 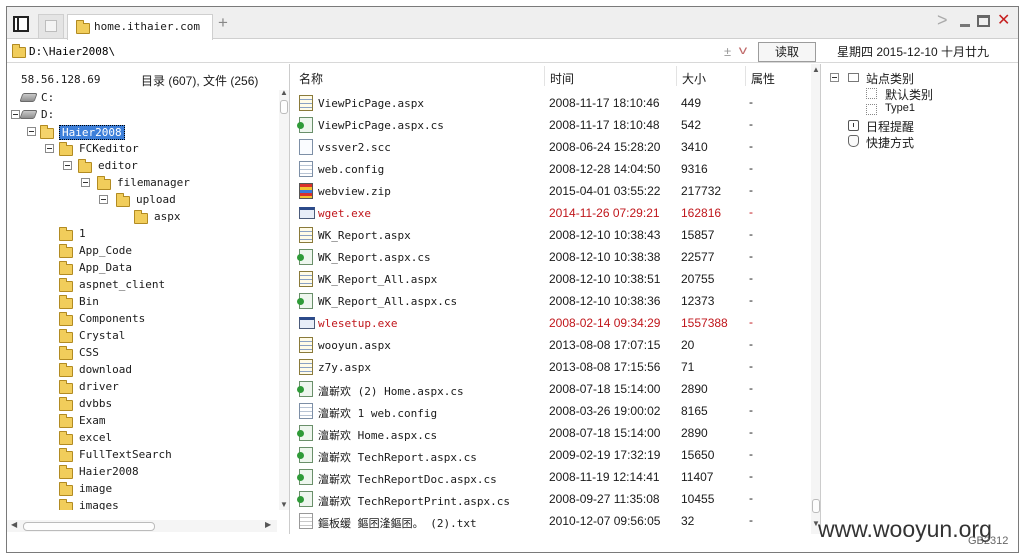 I want to click on bookmark-toggle-icon: ±, so click(x=727, y=51).